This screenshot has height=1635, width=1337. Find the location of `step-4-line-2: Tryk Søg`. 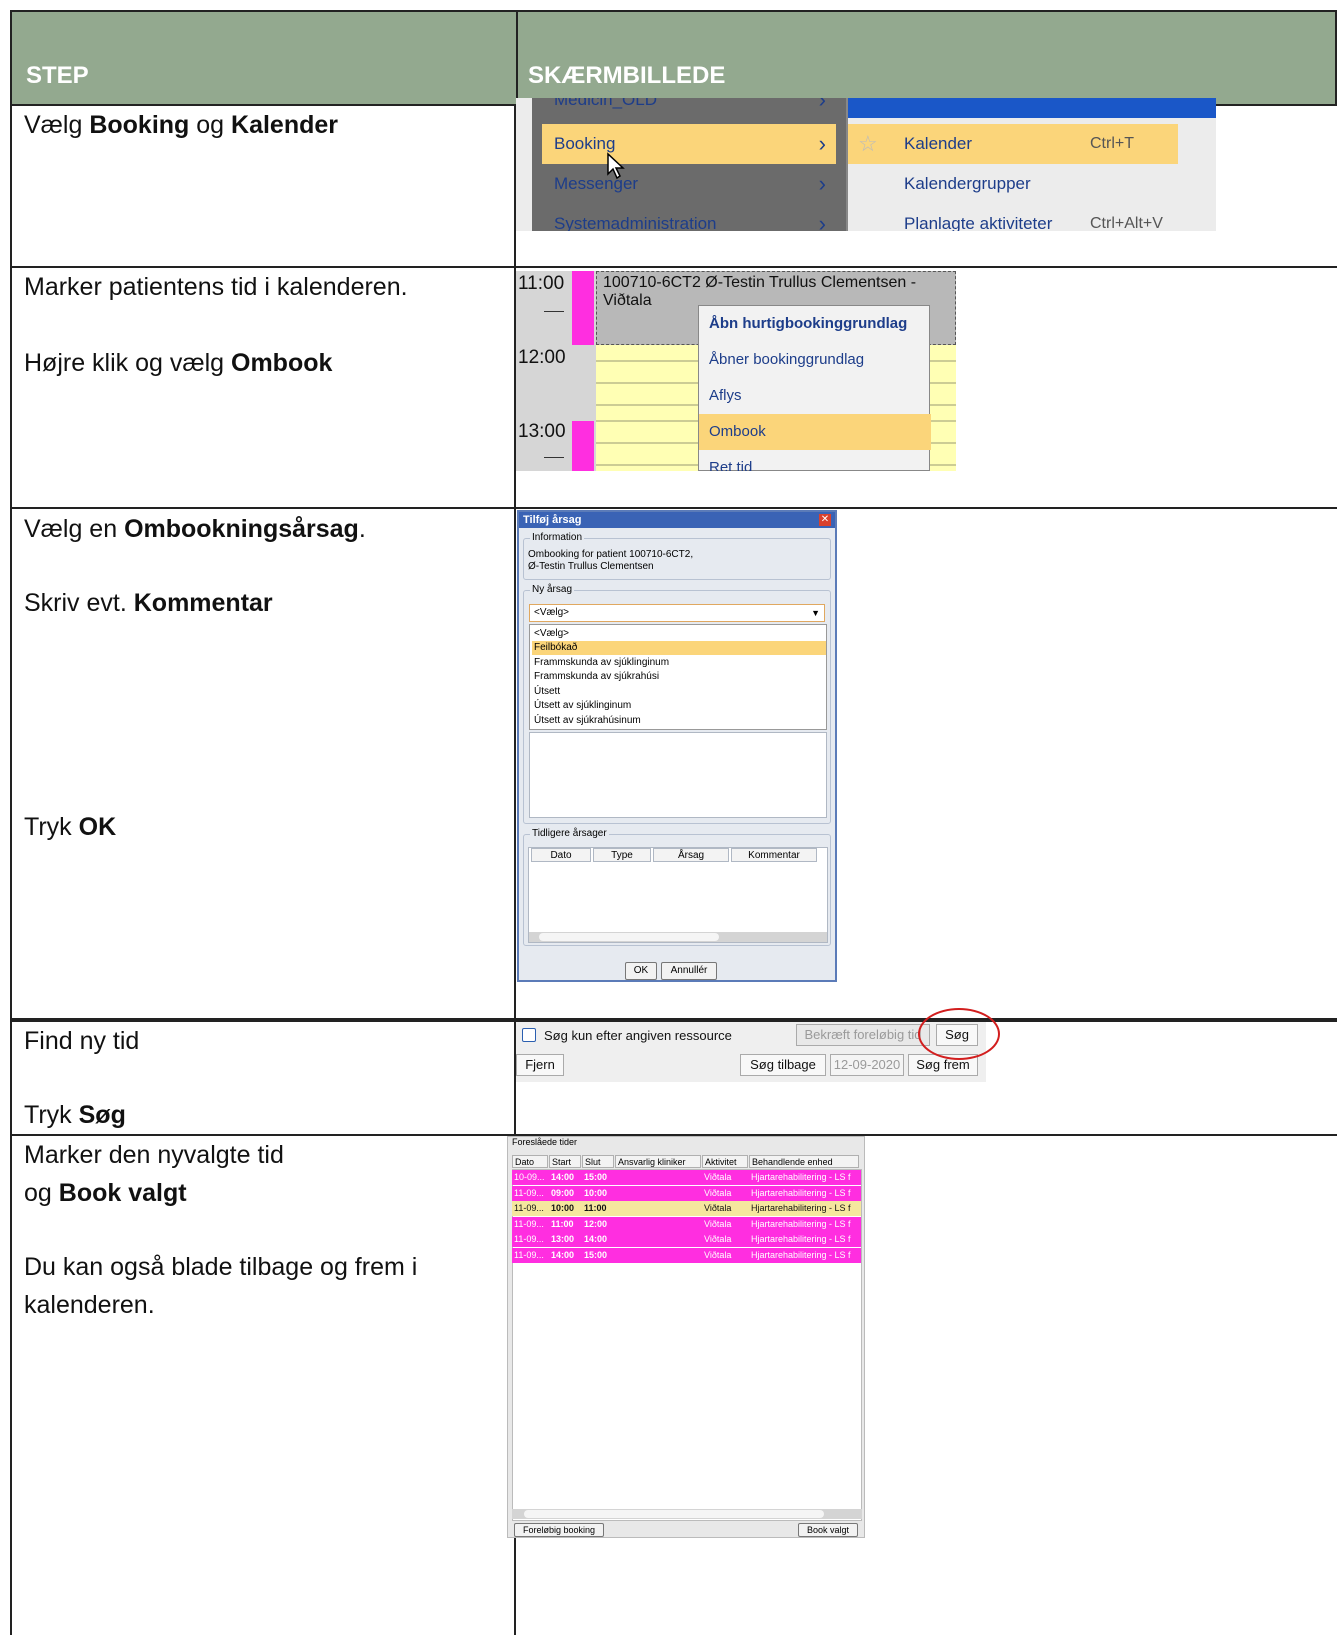

step-4-line-2: Tryk Søg is located at coordinates (75, 1115).